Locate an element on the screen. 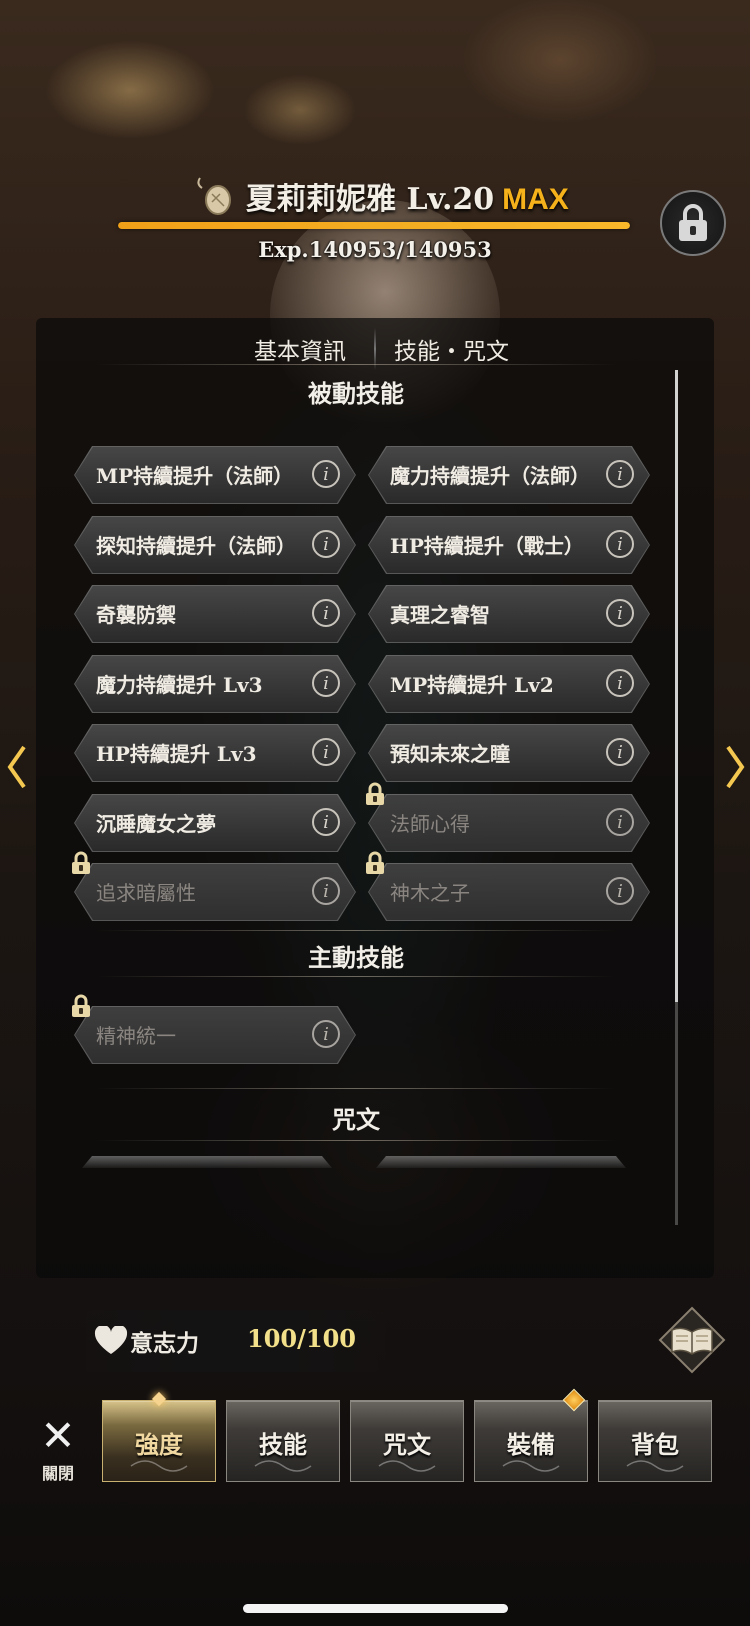  skill-card: 追求暗屬性 i is located at coordinates (215, 892).